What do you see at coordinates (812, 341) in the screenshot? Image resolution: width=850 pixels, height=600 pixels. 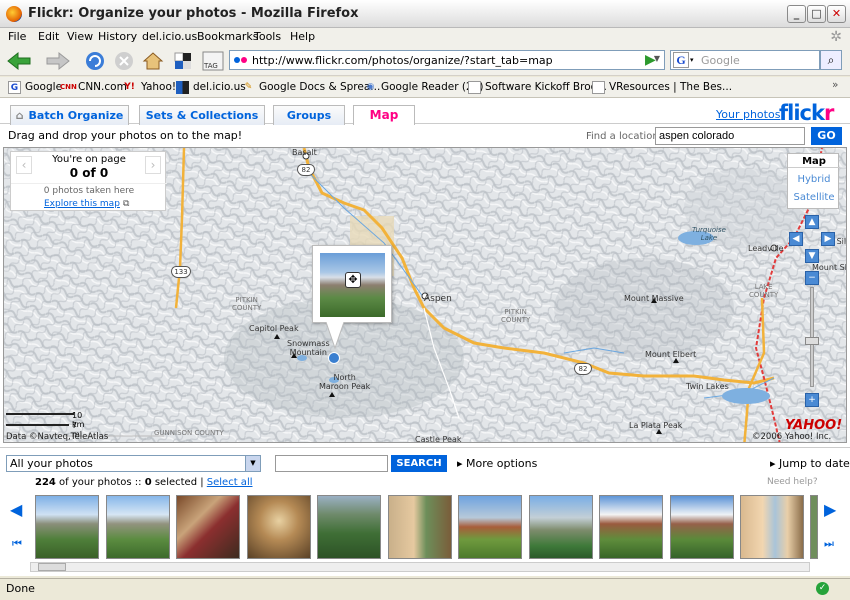 I see `zoom-slider-handle` at bounding box center [812, 341].